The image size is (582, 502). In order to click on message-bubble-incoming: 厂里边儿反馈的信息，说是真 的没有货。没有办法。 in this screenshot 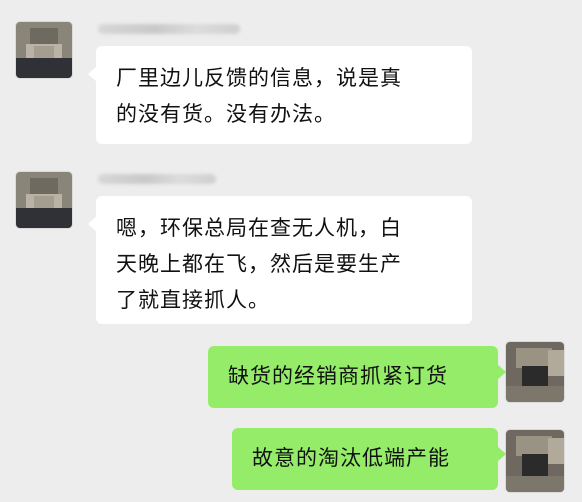, I will do `click(280, 95)`.